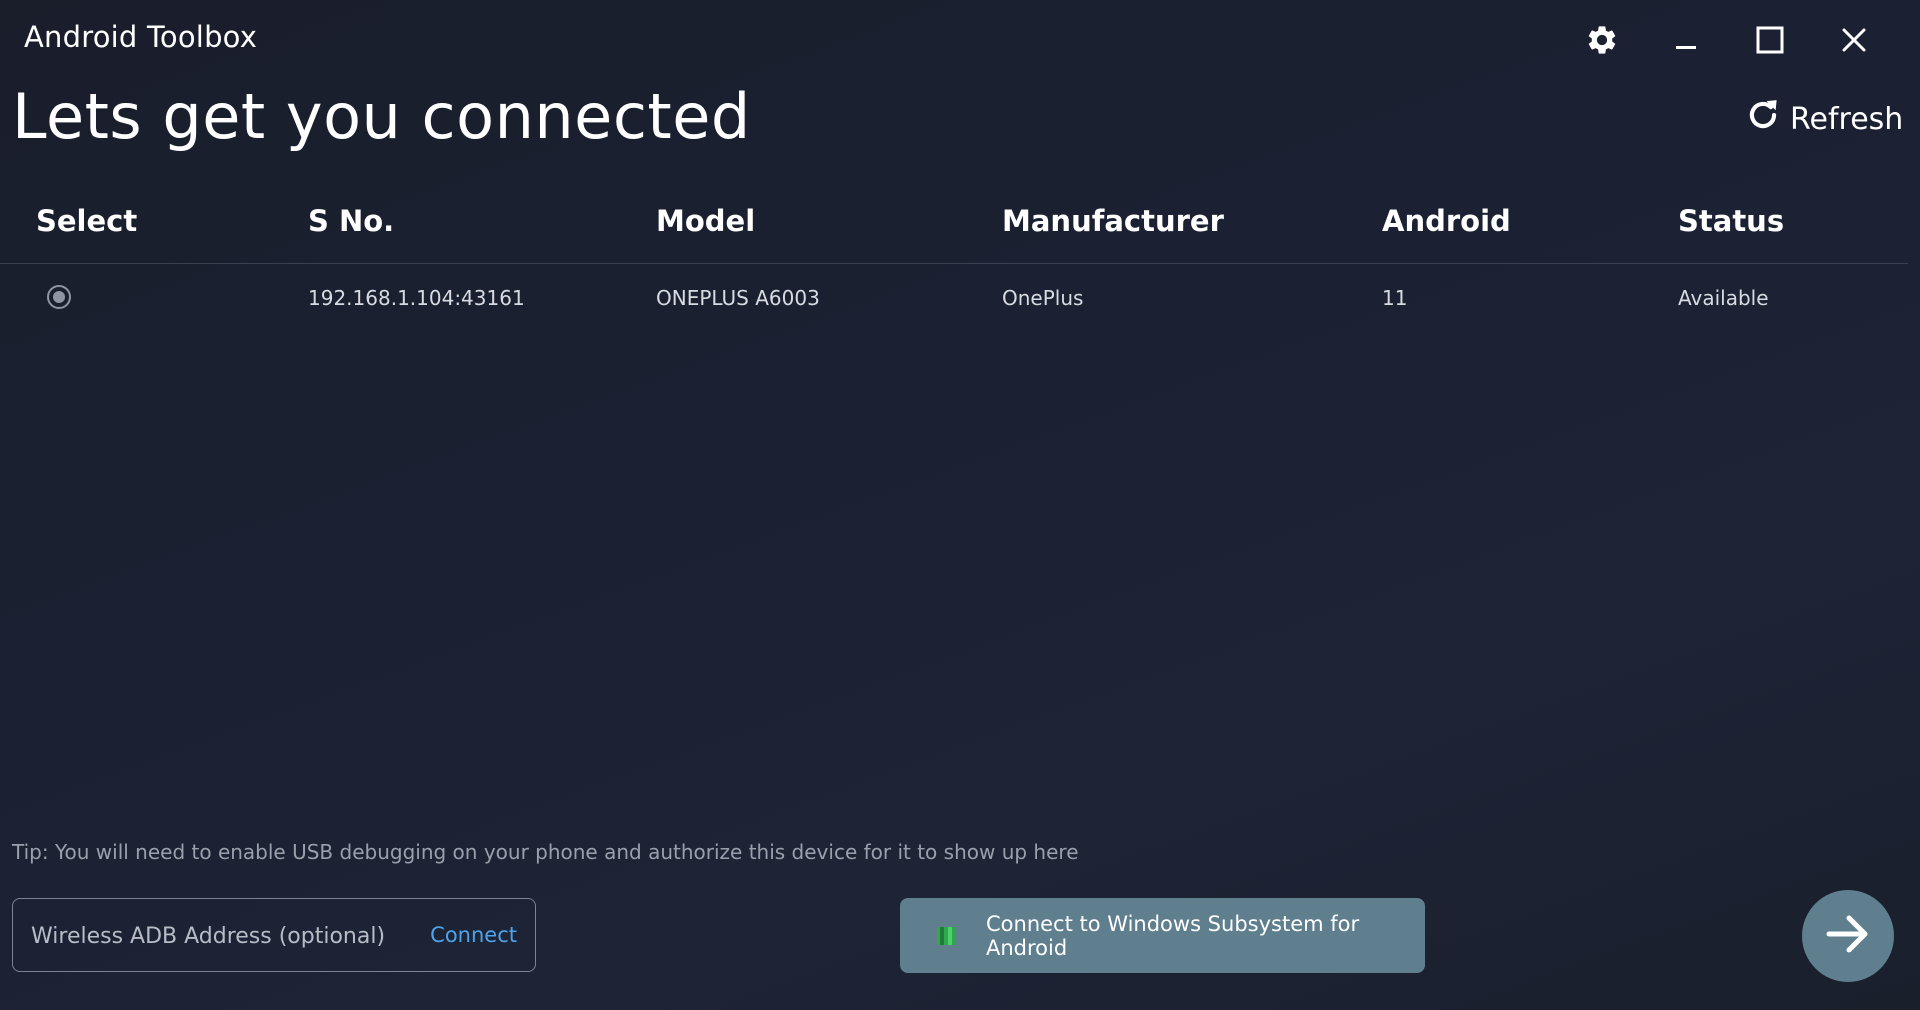  I want to click on connect-button: Connect, so click(473, 935).